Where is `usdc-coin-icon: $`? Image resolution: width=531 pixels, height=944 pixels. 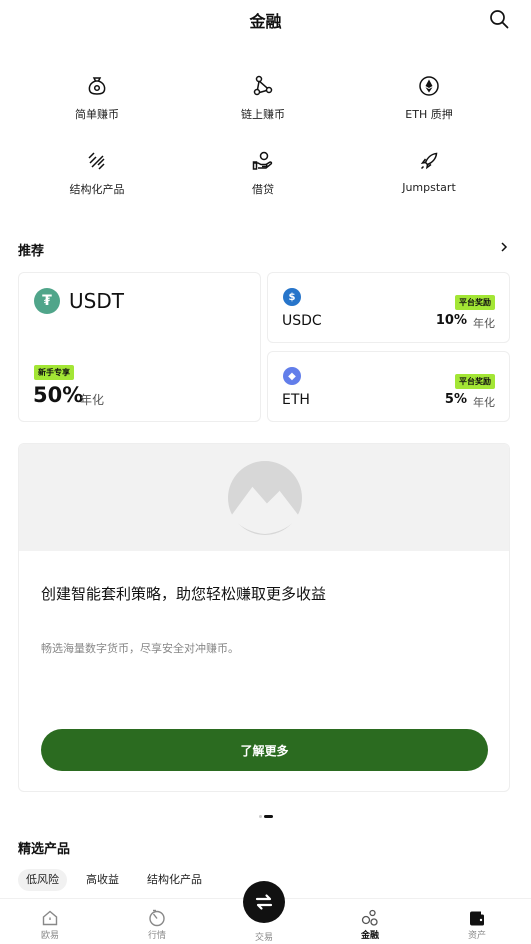
usdc-coin-icon: $ is located at coordinates (292, 297).